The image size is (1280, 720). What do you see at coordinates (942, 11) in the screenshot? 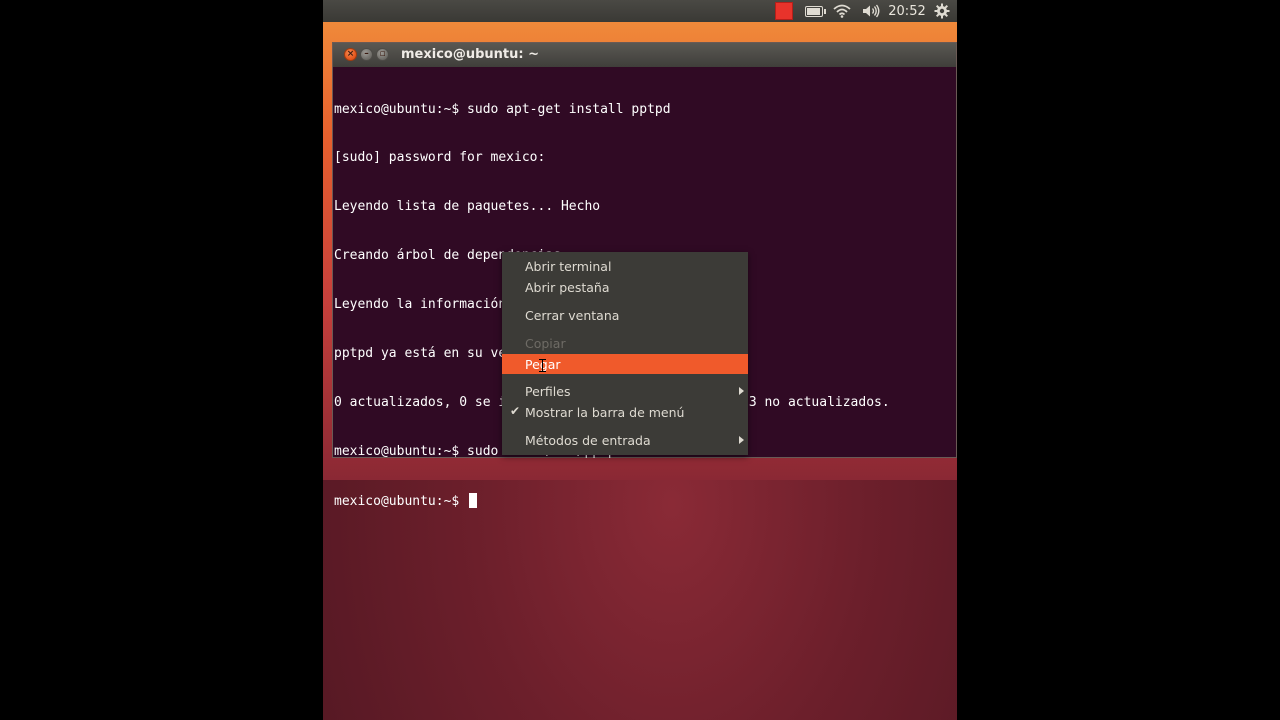
I see `gear-icon` at bounding box center [942, 11].